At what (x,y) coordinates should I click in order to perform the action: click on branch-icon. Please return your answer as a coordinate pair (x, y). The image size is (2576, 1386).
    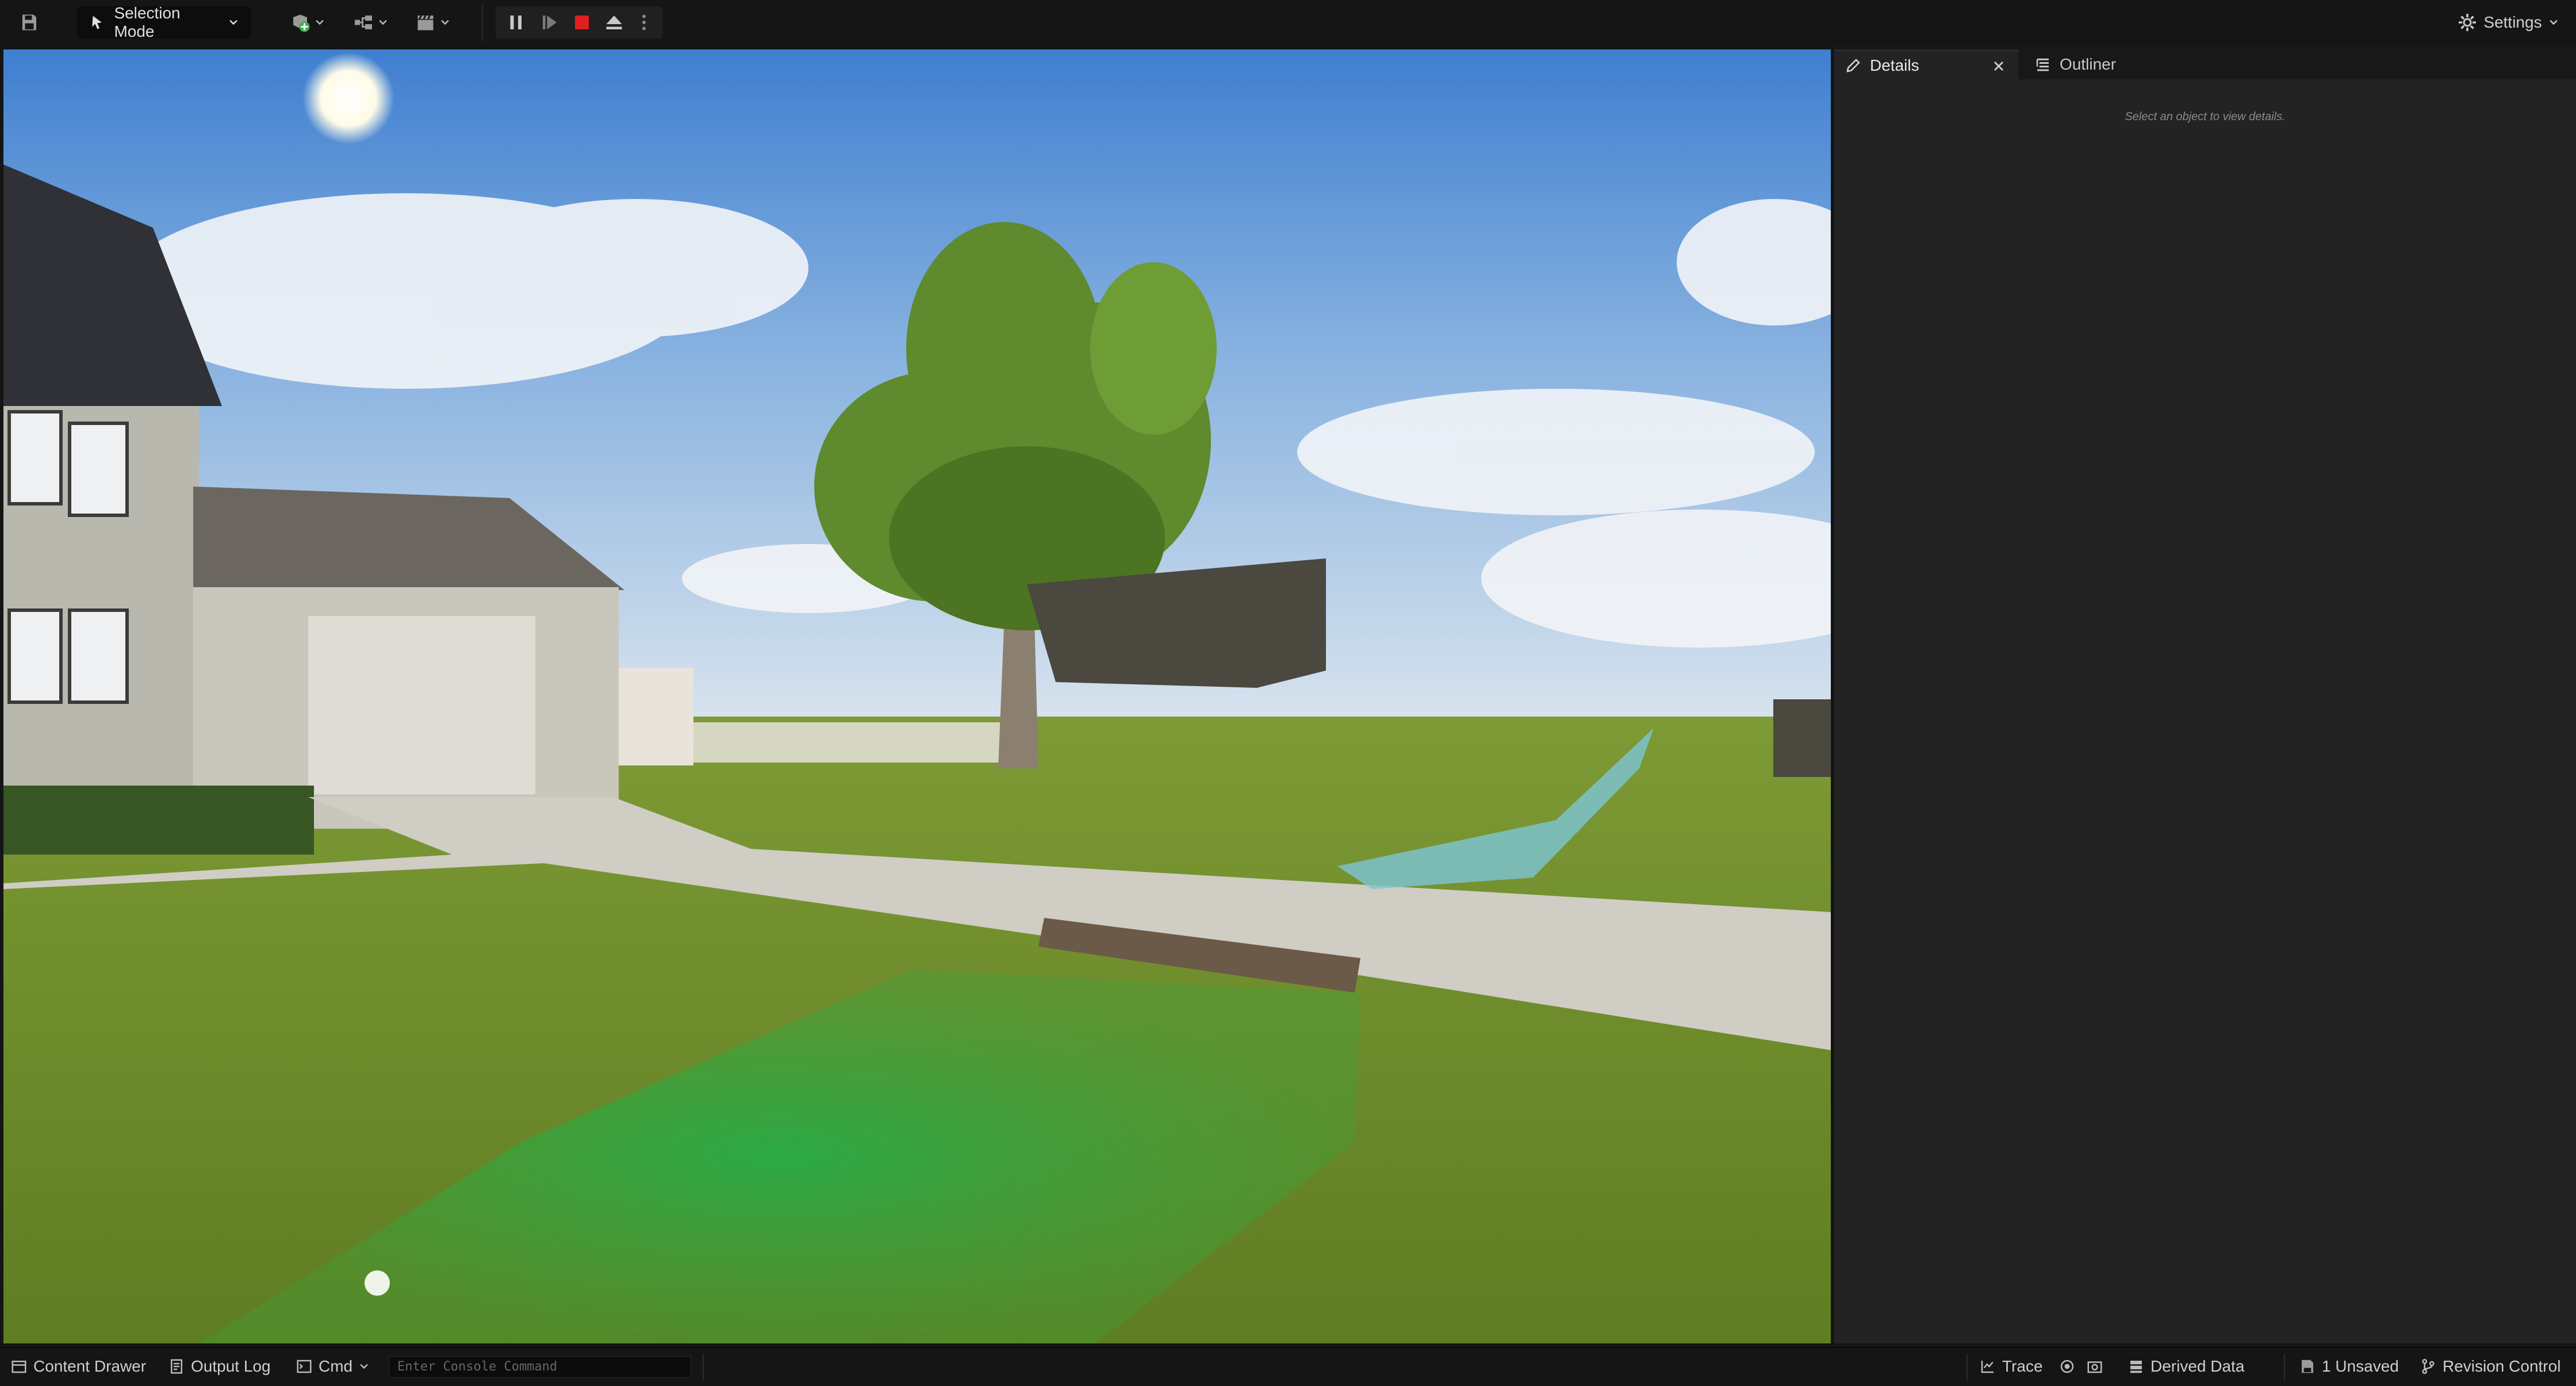
    Looking at the image, I should click on (2428, 1366).